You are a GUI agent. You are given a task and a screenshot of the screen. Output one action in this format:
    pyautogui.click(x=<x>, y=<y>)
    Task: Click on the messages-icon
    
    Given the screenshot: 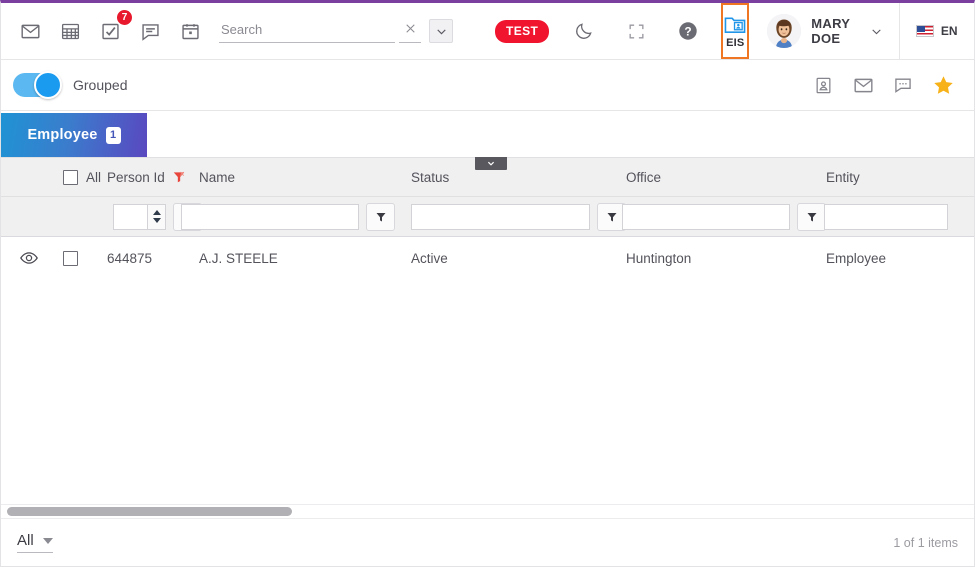 What is the action you would take?
    pyautogui.click(x=150, y=31)
    